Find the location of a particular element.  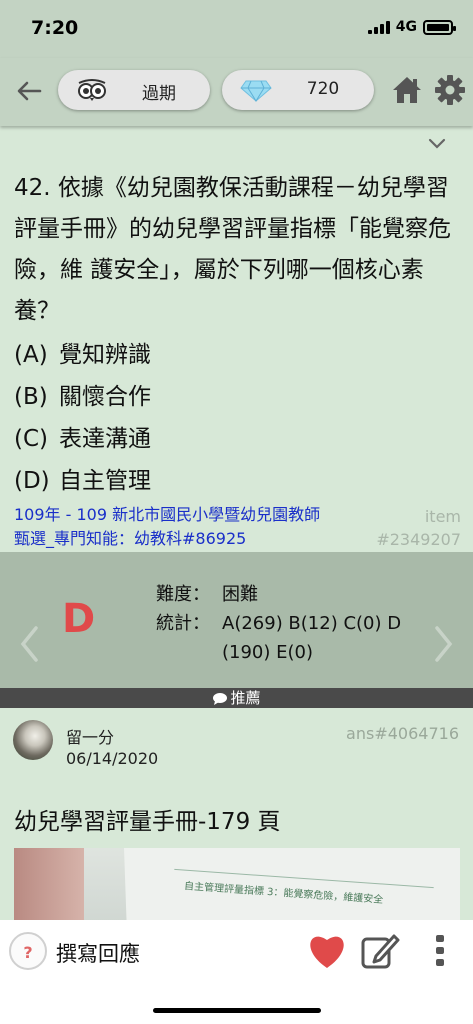

home-indicator is located at coordinates (237, 1010).